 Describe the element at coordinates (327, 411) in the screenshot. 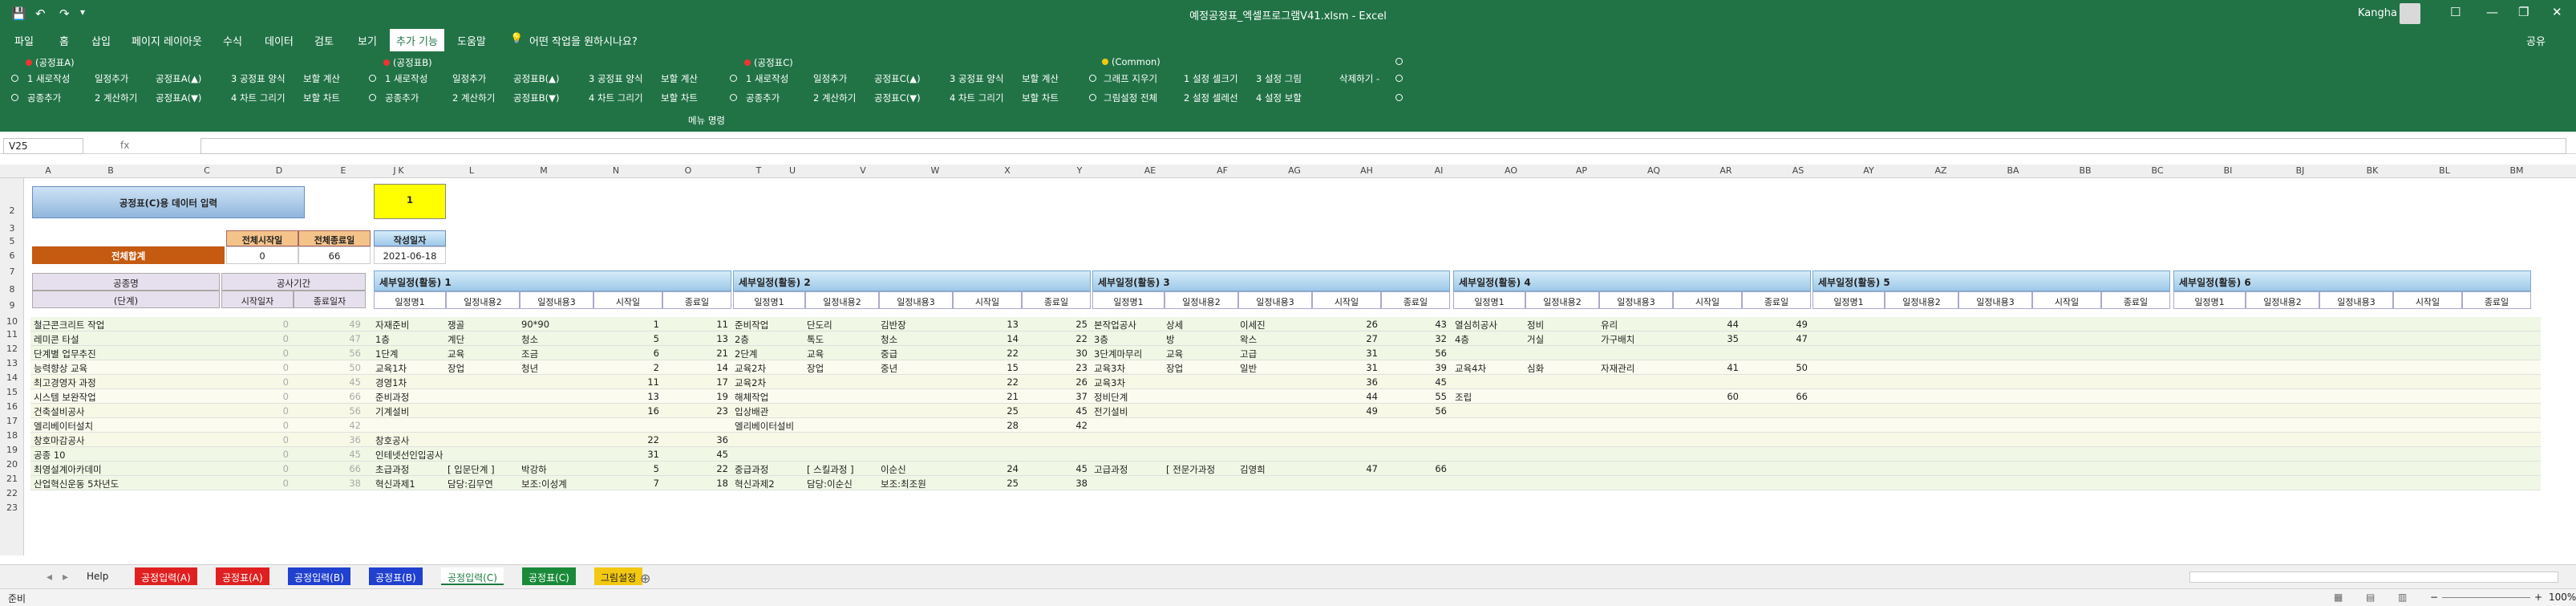

I see `end-value: 56` at that location.